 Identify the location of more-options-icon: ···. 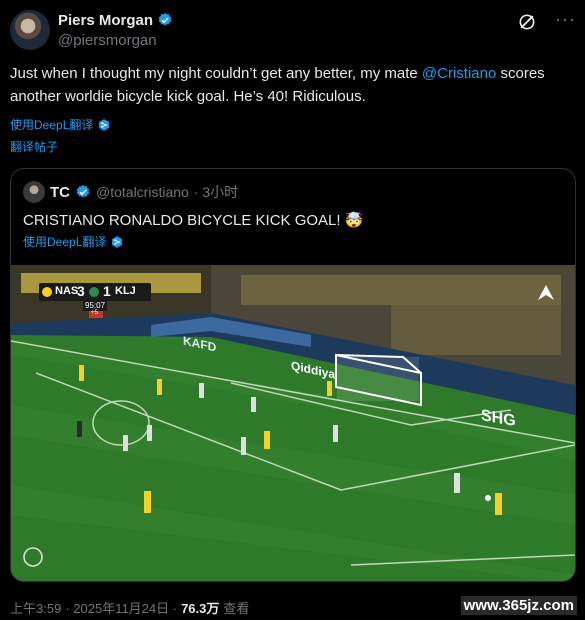
(565, 21).